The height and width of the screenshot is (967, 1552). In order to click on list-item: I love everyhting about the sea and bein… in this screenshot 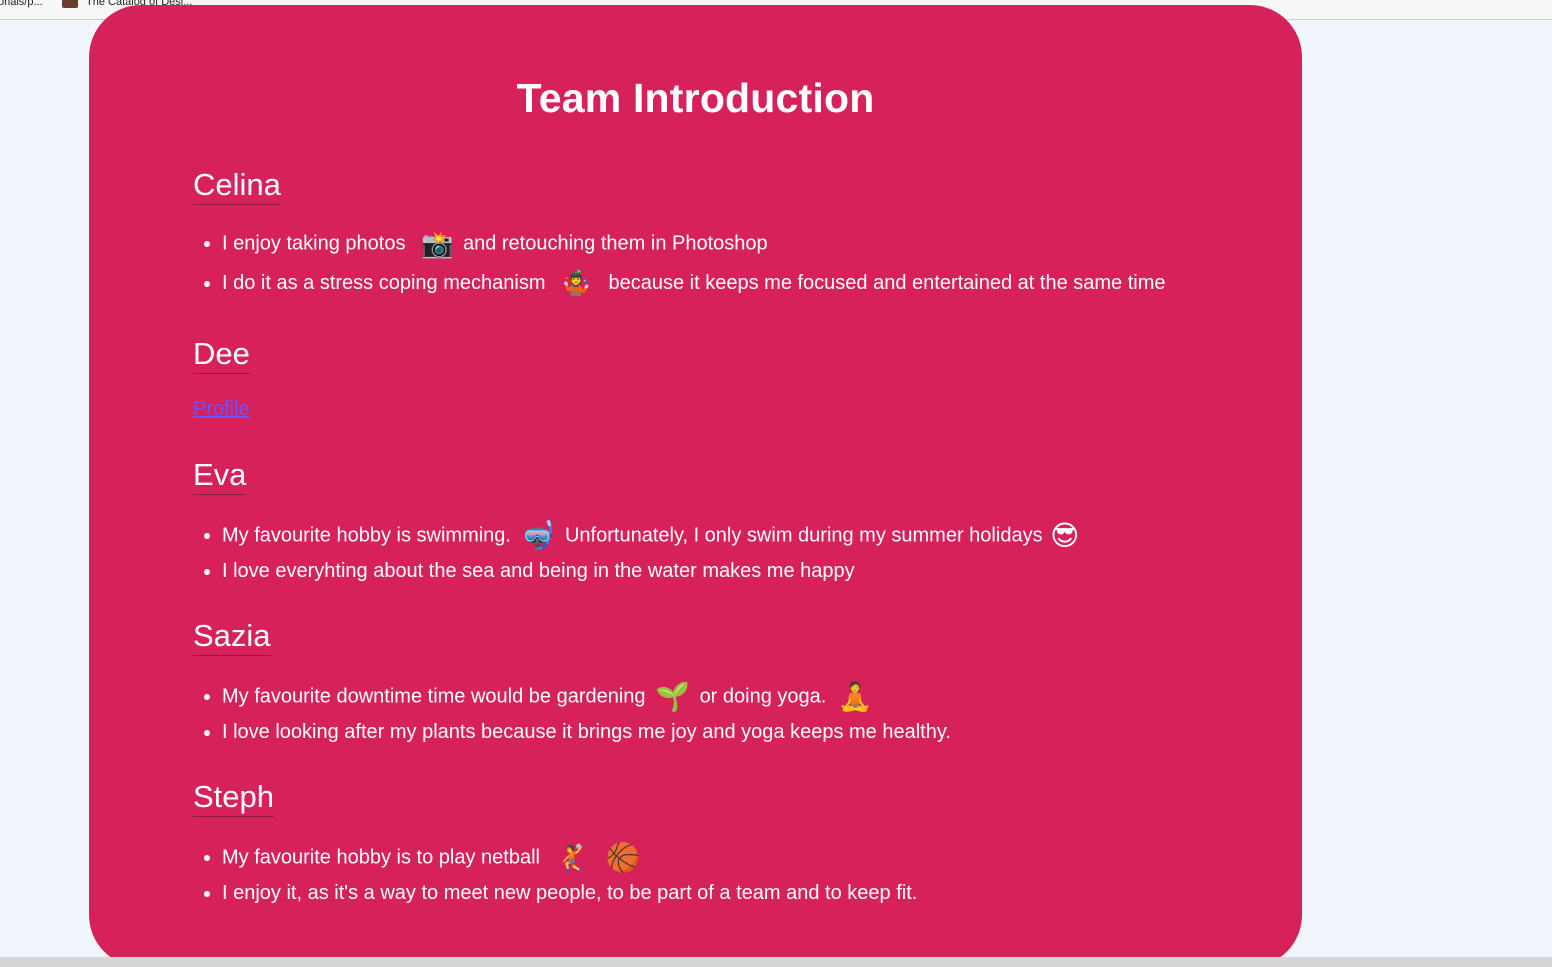, I will do `click(652, 571)`.